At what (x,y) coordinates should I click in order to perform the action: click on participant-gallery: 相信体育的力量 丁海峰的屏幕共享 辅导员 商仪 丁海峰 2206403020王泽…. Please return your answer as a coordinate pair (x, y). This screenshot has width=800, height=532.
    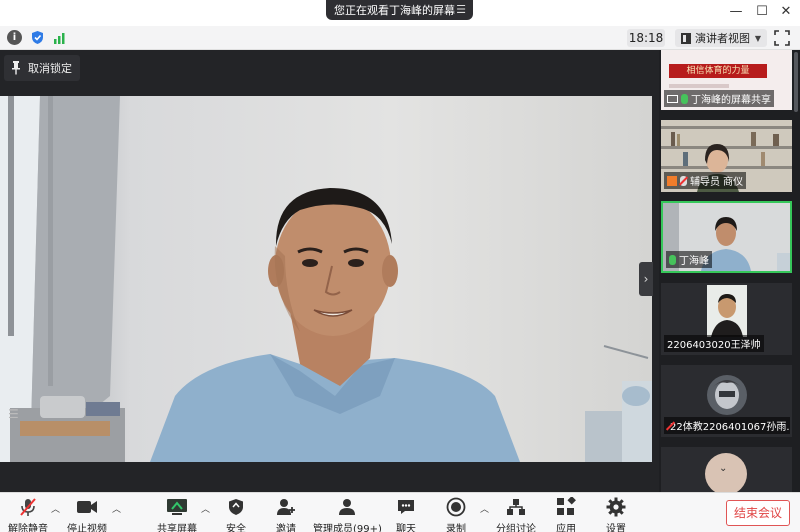
    Looking at the image, I should click on (729, 271).